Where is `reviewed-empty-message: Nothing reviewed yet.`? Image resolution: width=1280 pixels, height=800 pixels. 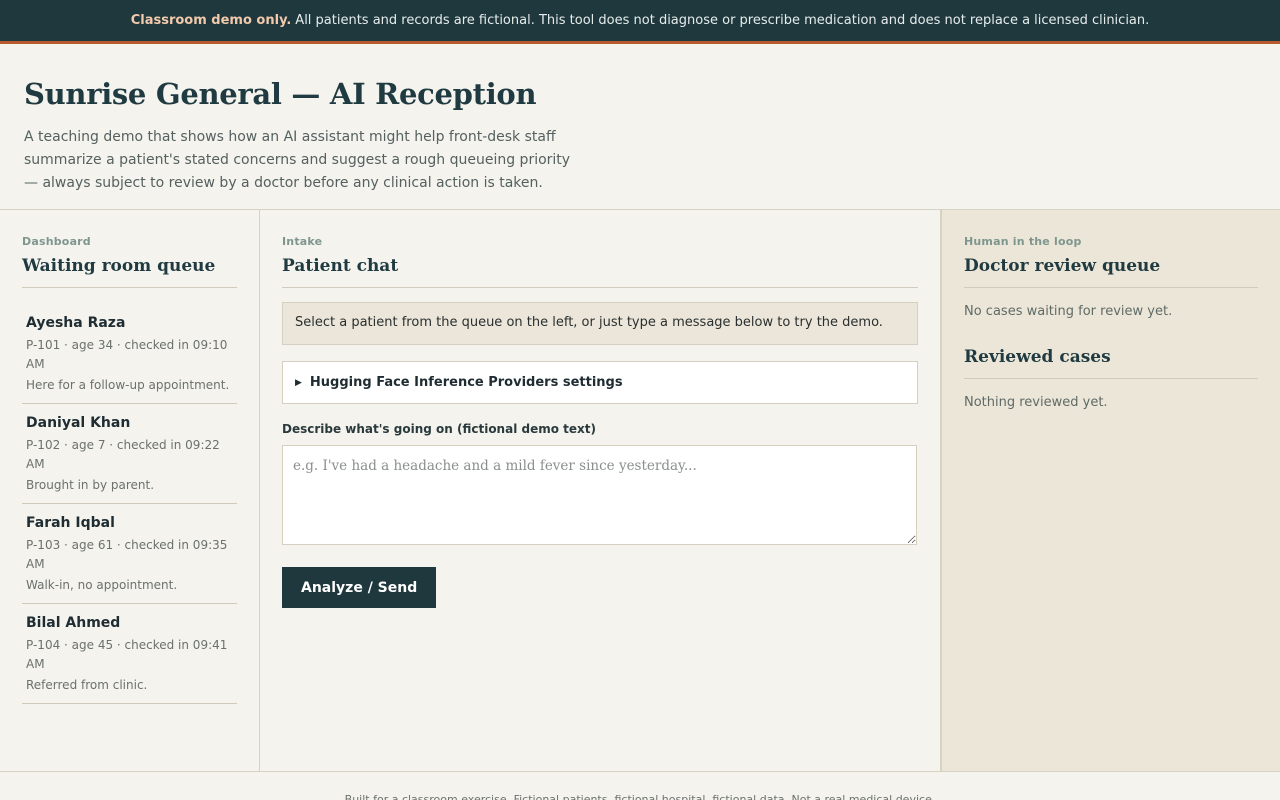 reviewed-empty-message: Nothing reviewed yet. is located at coordinates (1036, 402).